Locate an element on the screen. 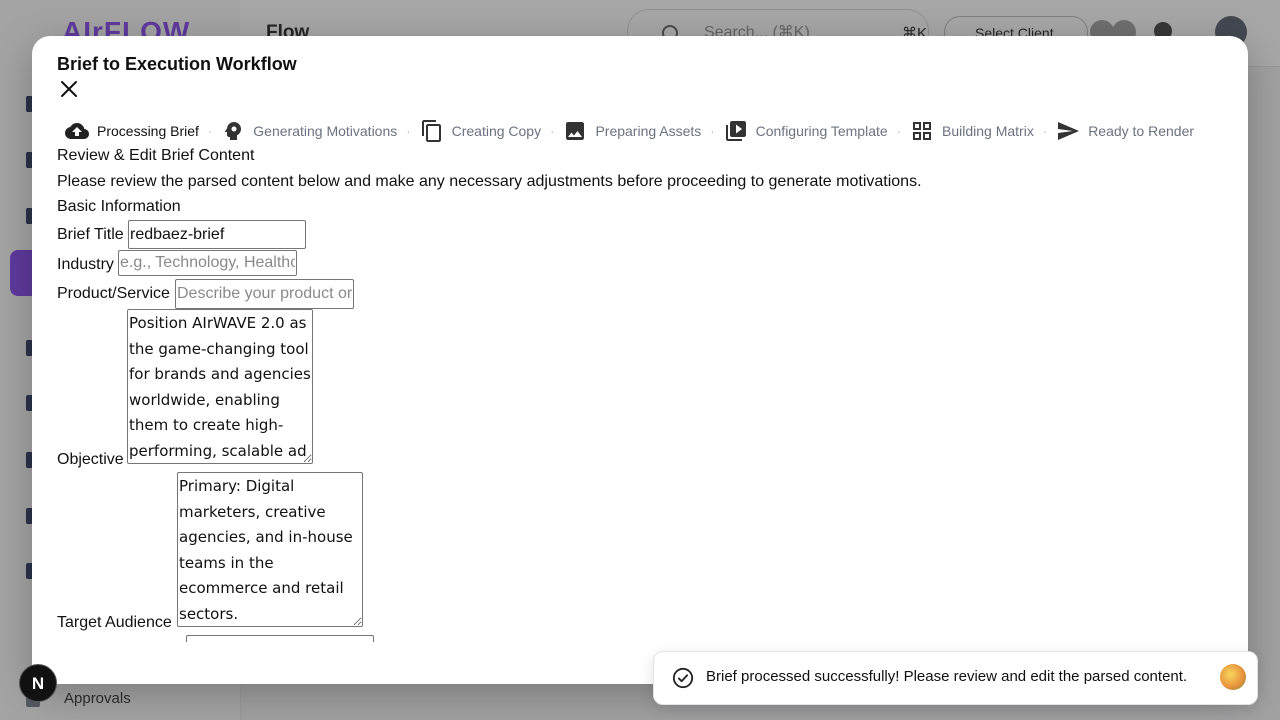 The width and height of the screenshot is (1280, 720). step-label: Ready to Render is located at coordinates (1141, 131).